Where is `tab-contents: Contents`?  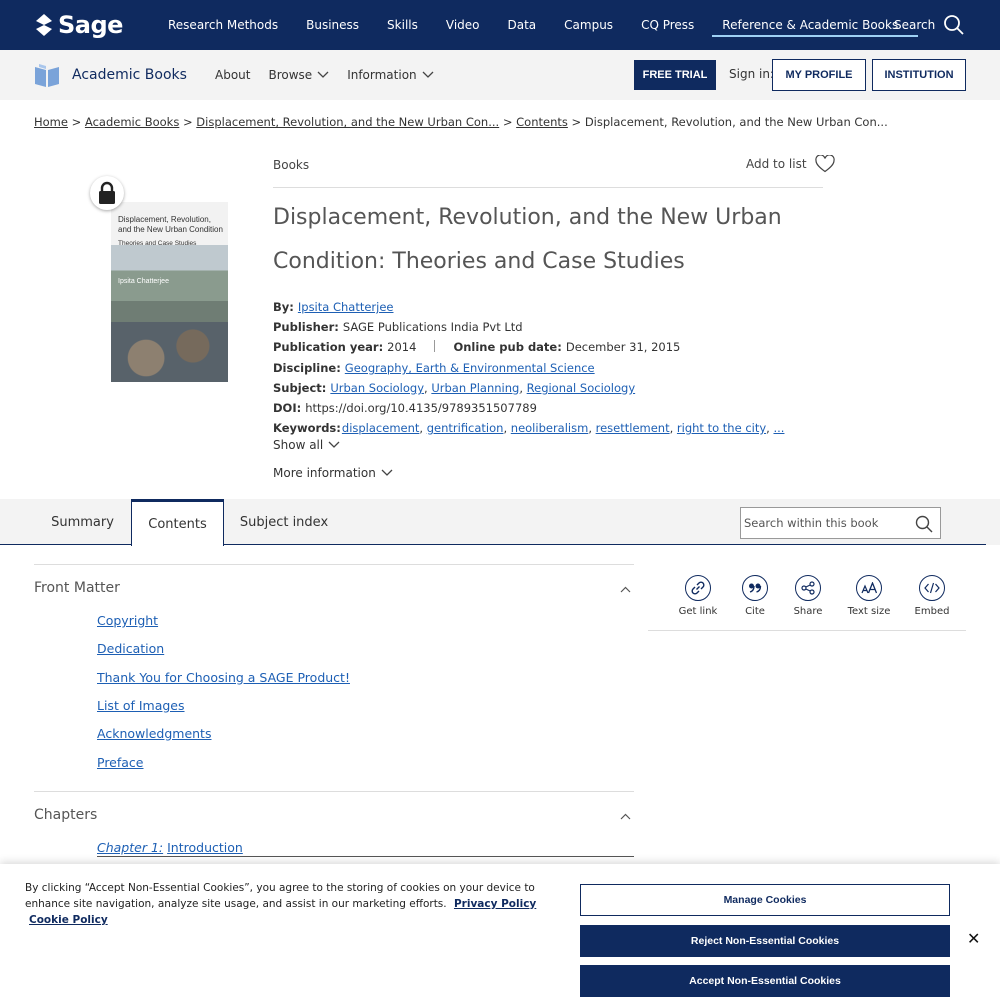 tab-contents: Contents is located at coordinates (177, 522).